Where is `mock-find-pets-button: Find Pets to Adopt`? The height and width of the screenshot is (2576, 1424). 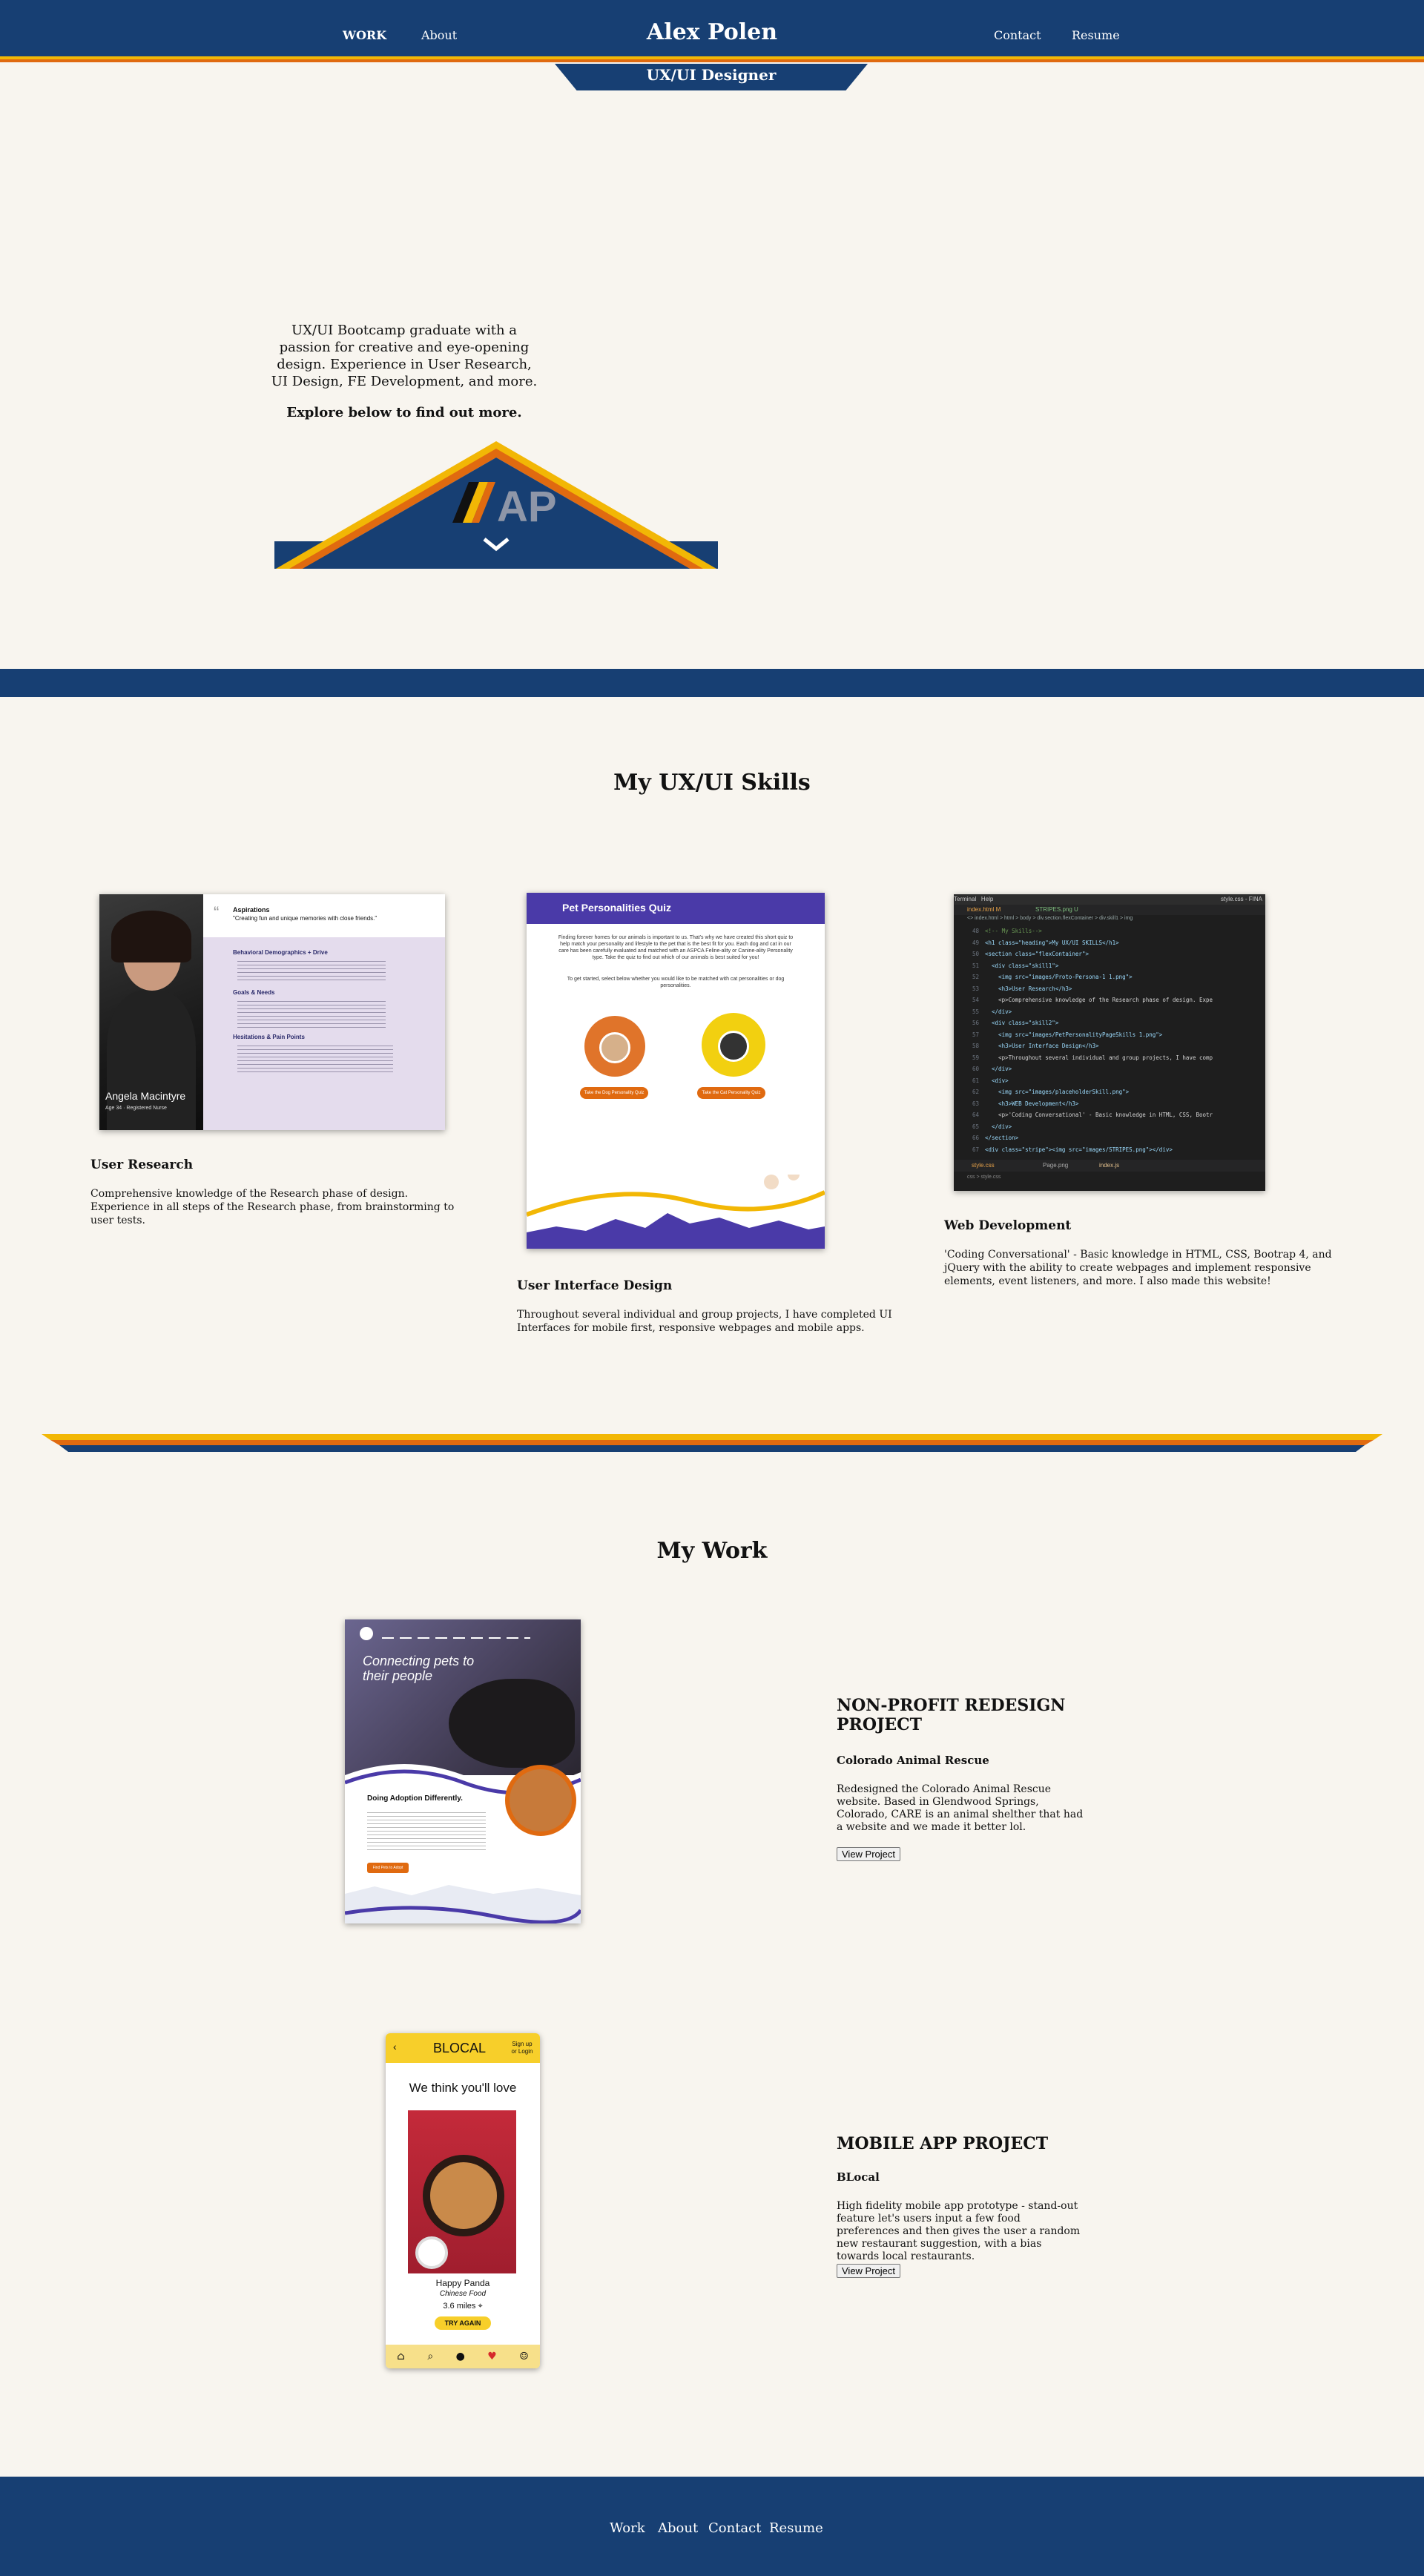 mock-find-pets-button: Find Pets to Adopt is located at coordinates (388, 1868).